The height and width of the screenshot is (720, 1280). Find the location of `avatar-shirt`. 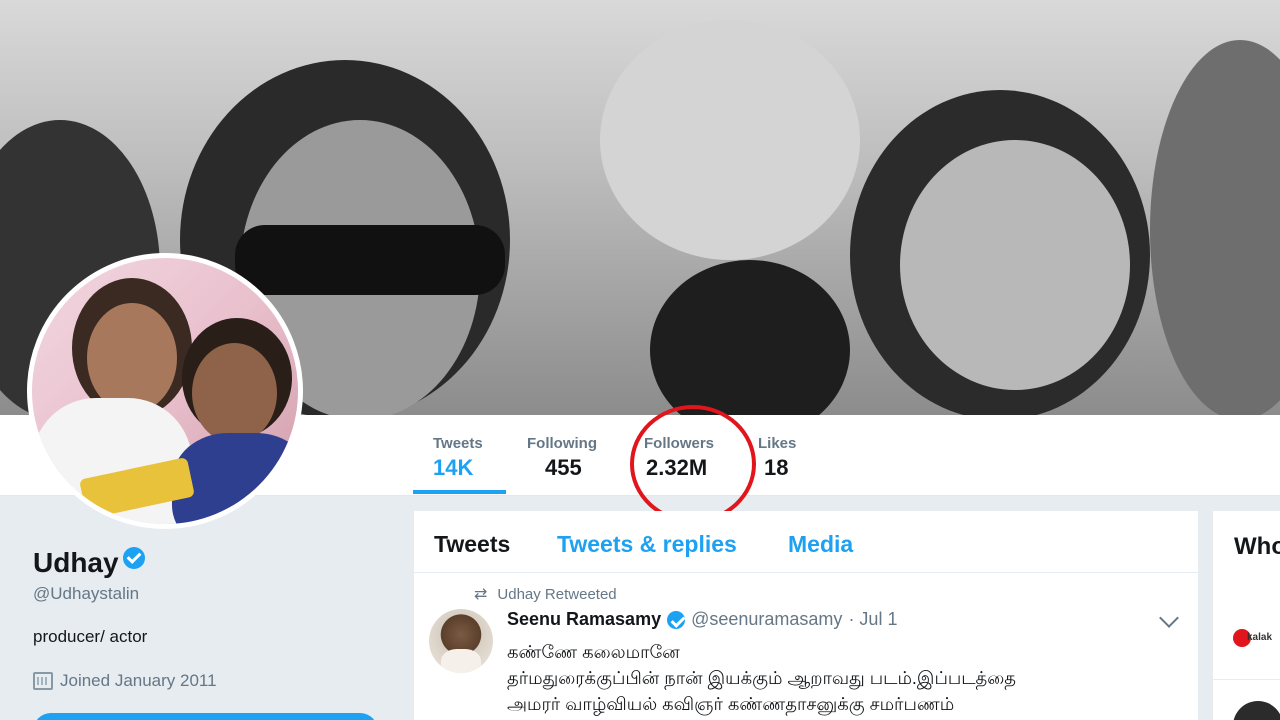

avatar-shirt is located at coordinates (461, 661).